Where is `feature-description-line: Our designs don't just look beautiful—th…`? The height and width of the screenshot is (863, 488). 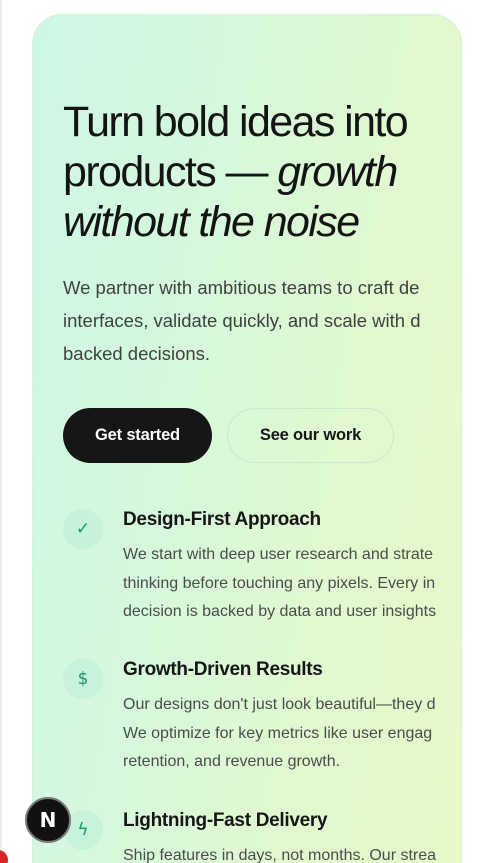 feature-description-line: Our designs don't just look beautiful—th… is located at coordinates (279, 704).